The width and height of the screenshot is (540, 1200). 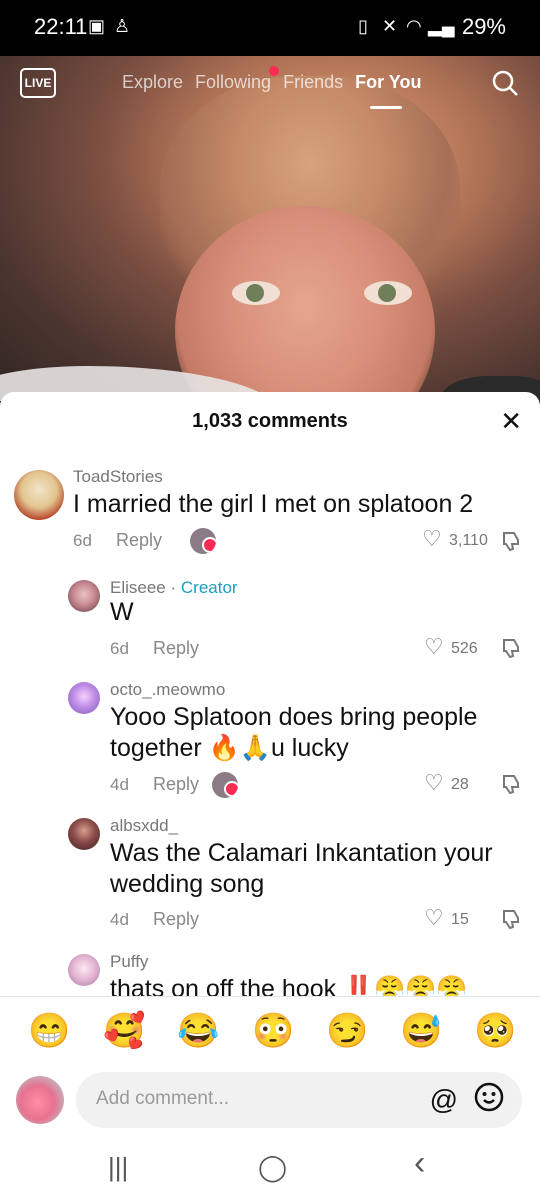 I want to click on status-bar: 22:11 ▣ ♙ ▯ ✕ ◠ ▂▄ 29%, so click(x=270, y=28).